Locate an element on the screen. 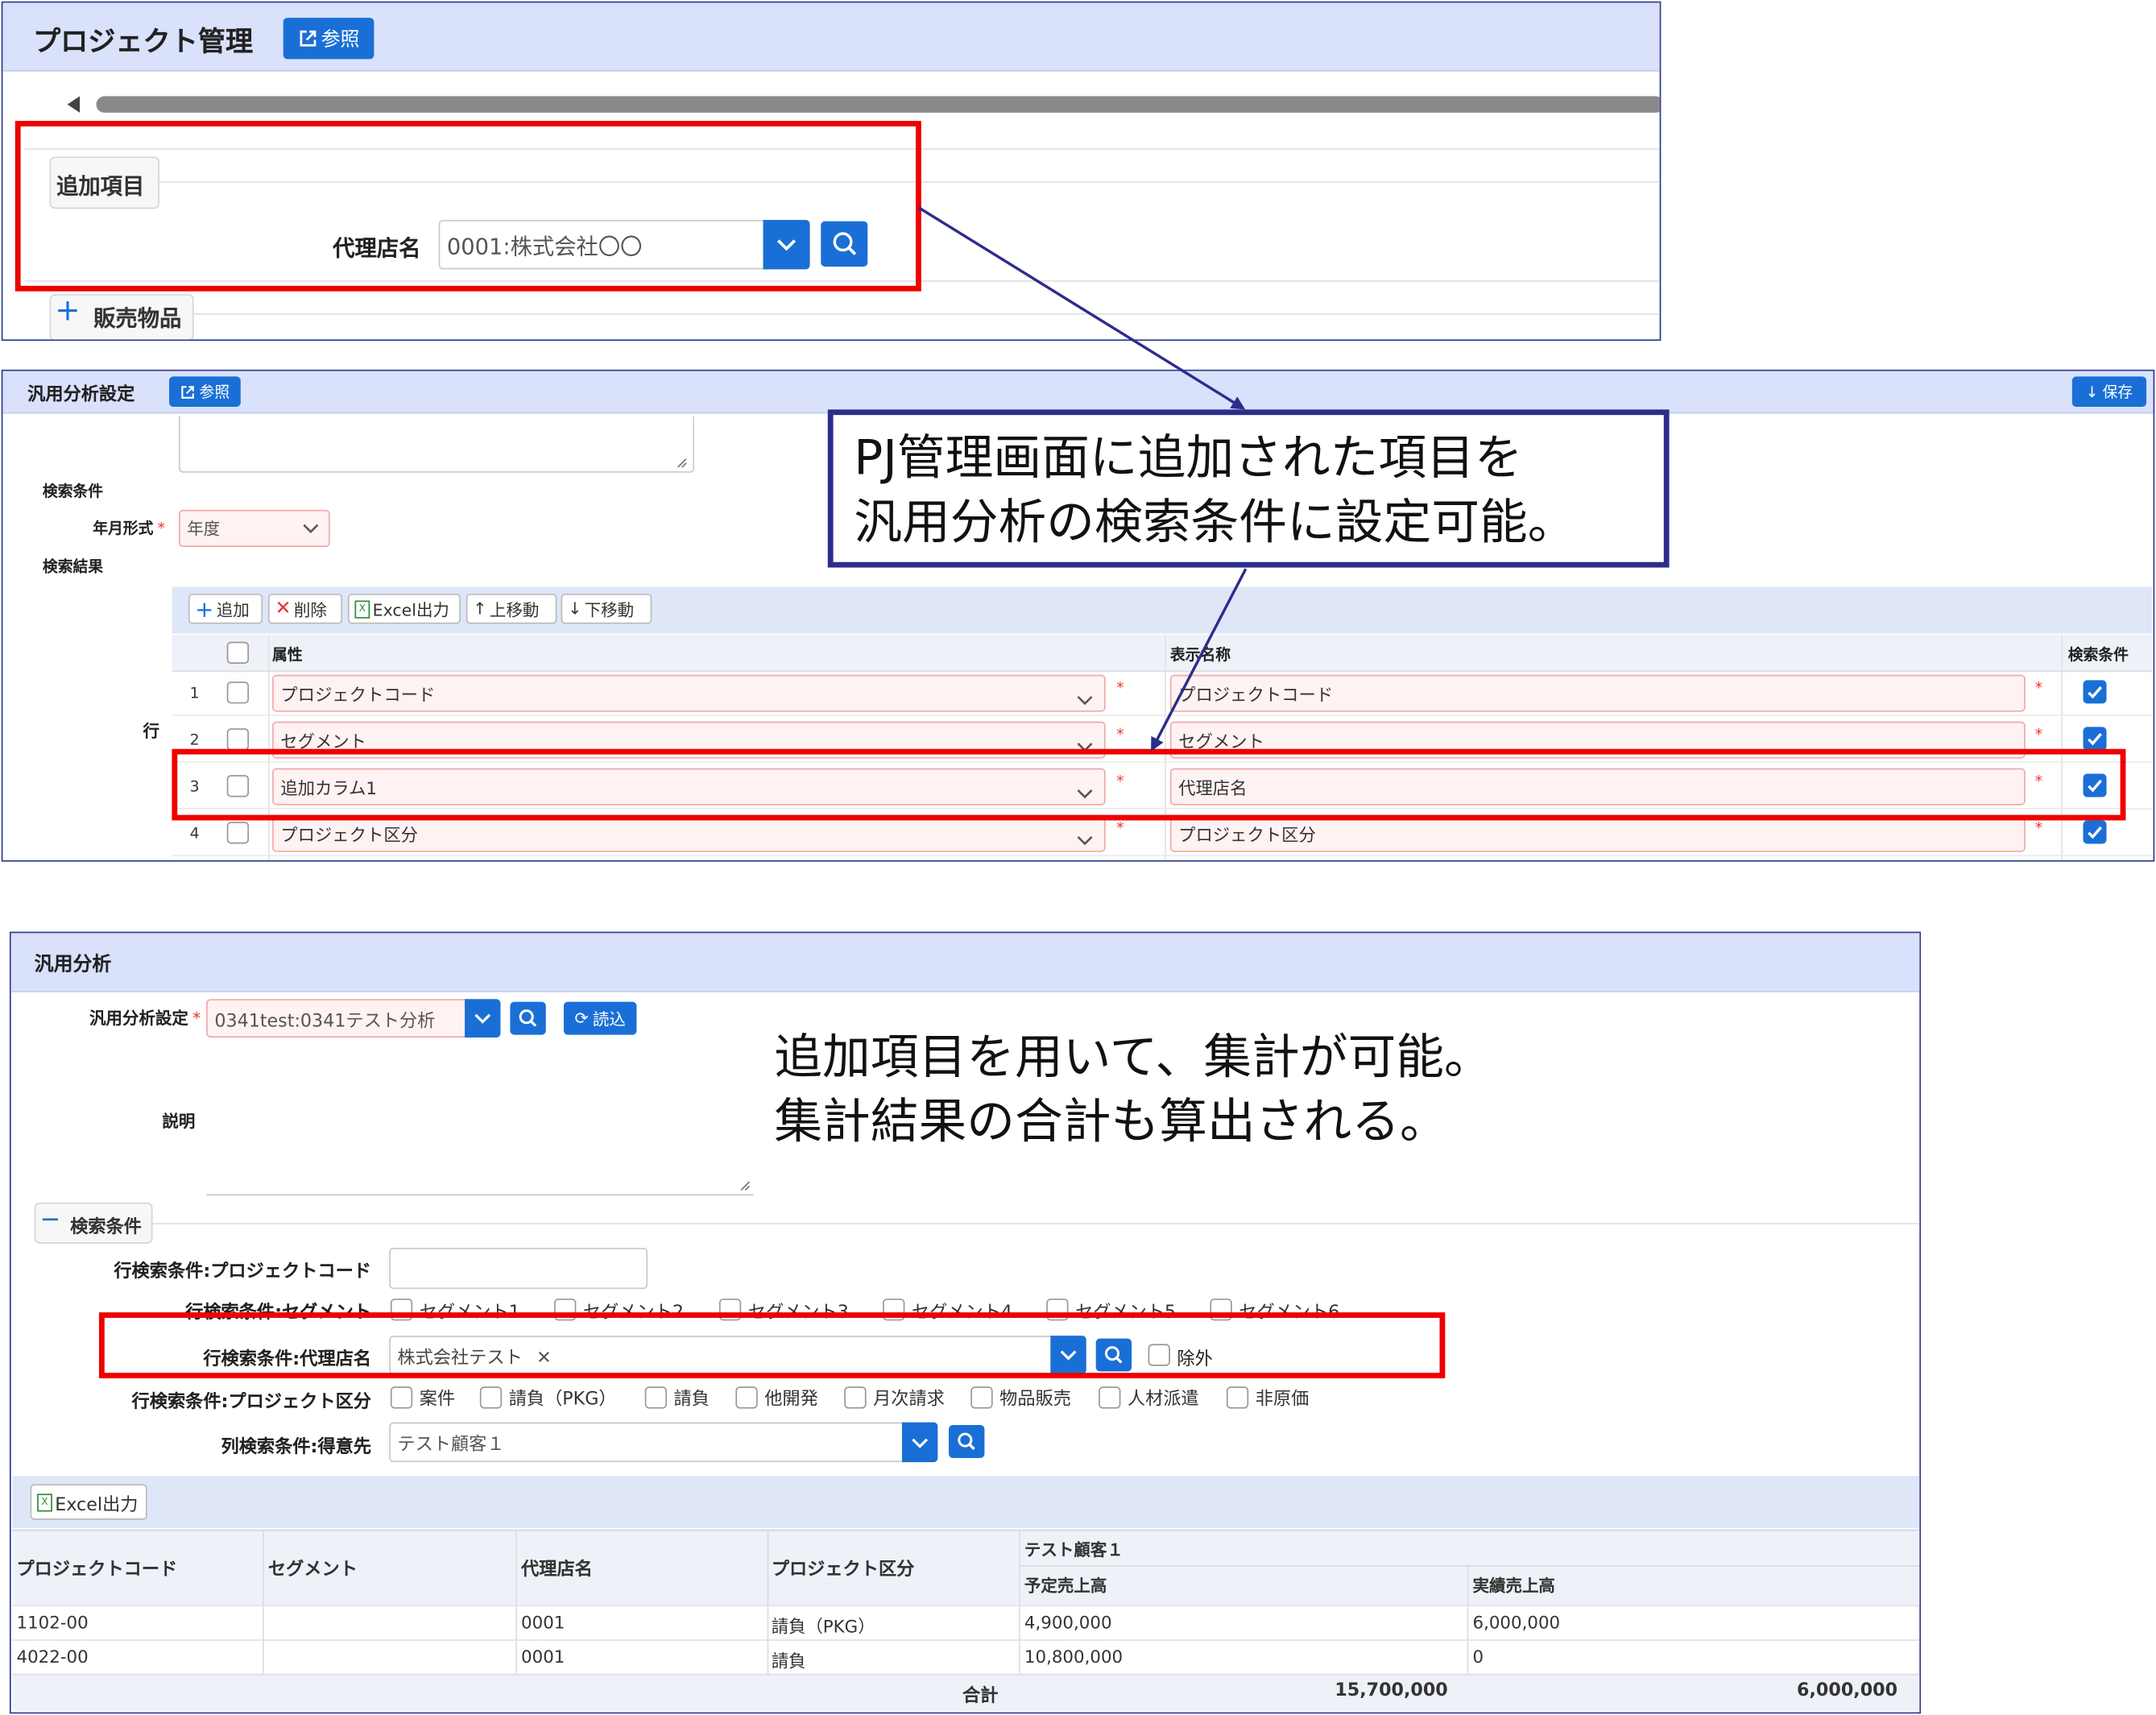 The width and height of the screenshot is (2156, 1715). arrow-connectors is located at coordinates (1082, 479).